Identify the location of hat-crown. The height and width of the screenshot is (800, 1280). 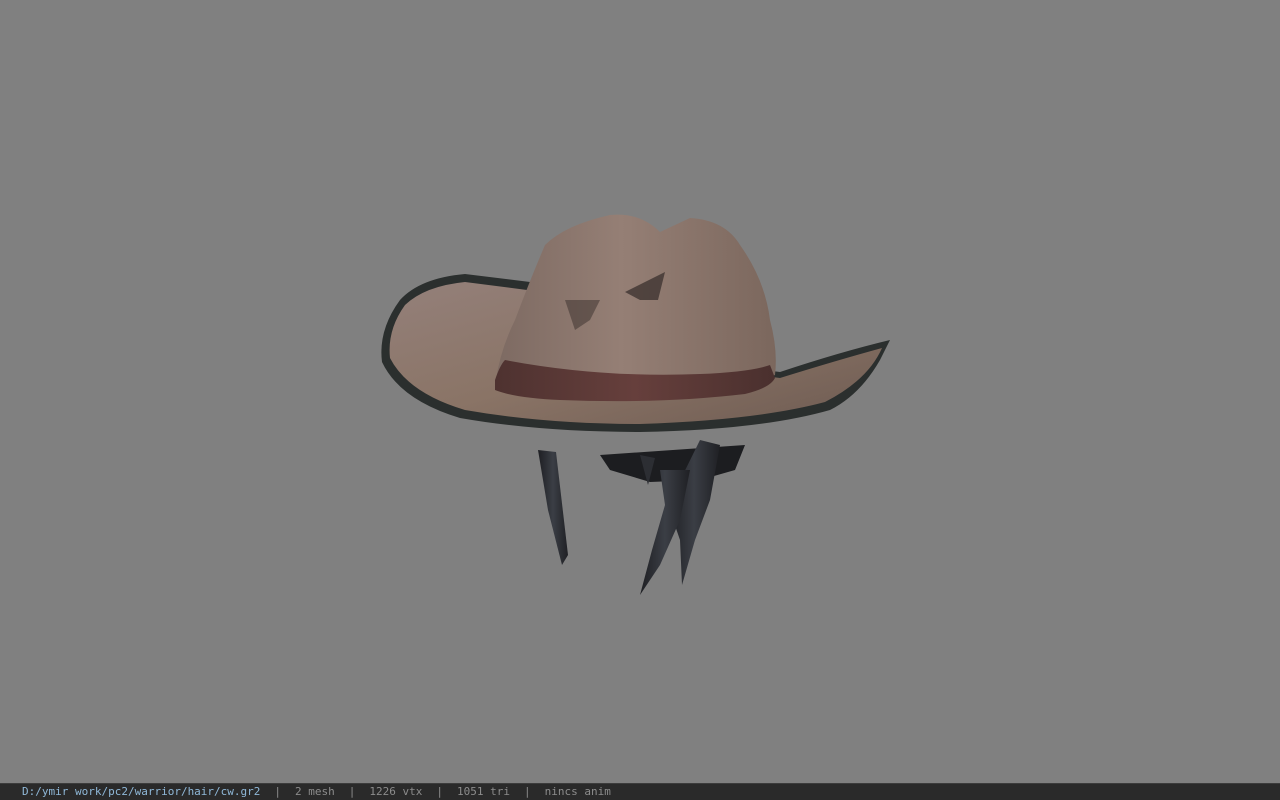
(635, 308).